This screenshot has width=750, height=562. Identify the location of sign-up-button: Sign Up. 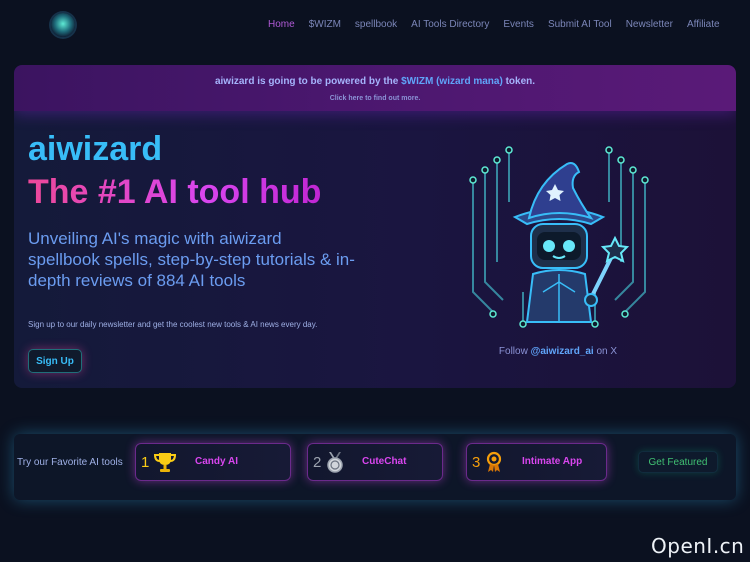
(55, 361).